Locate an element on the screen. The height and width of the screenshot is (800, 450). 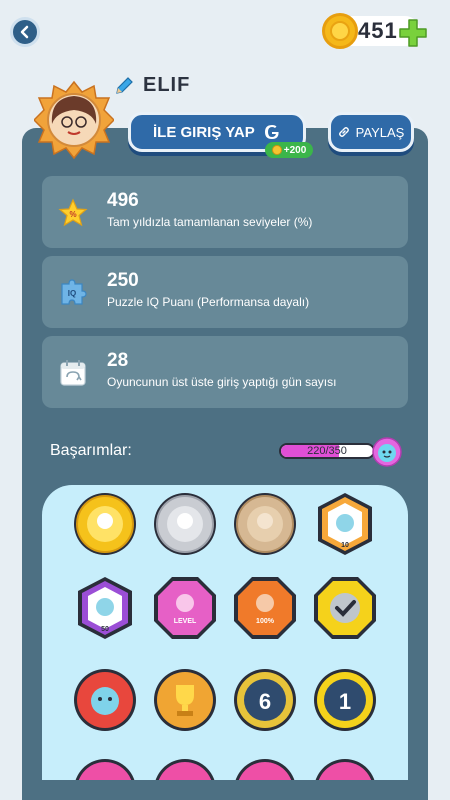
six-months-badge: 6 is located at coordinates (265, 700).